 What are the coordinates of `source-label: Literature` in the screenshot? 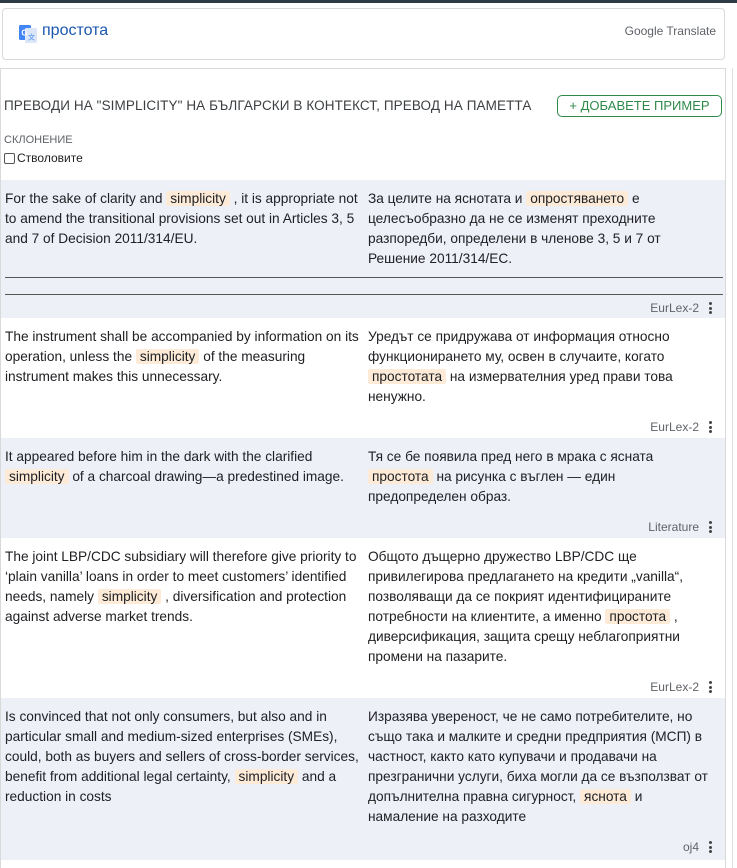 It's located at (673, 527).